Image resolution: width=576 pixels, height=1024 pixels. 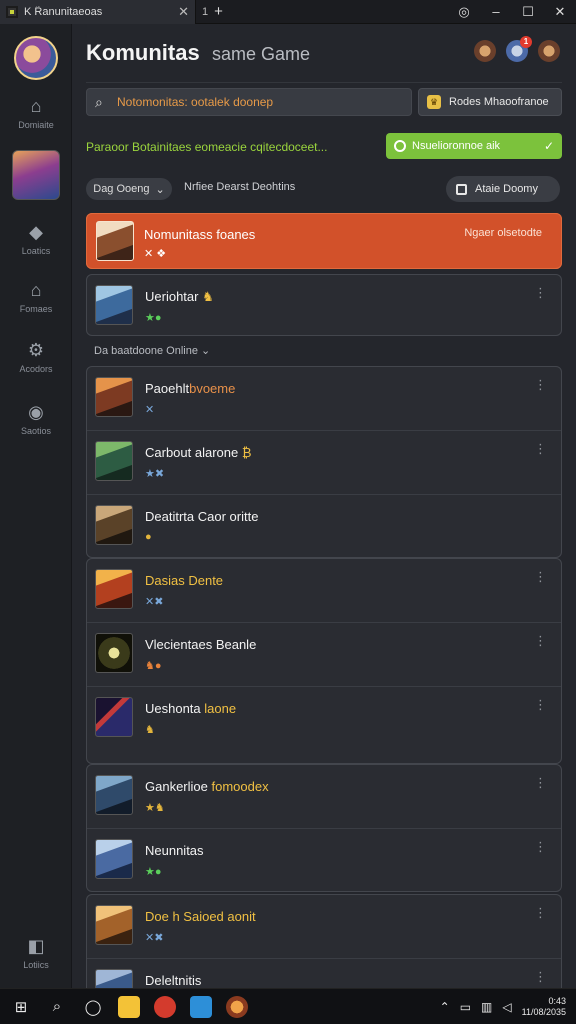 What do you see at coordinates (152, 350) in the screenshot?
I see `group-label: Da baatdoone Online ⌄` at bounding box center [152, 350].